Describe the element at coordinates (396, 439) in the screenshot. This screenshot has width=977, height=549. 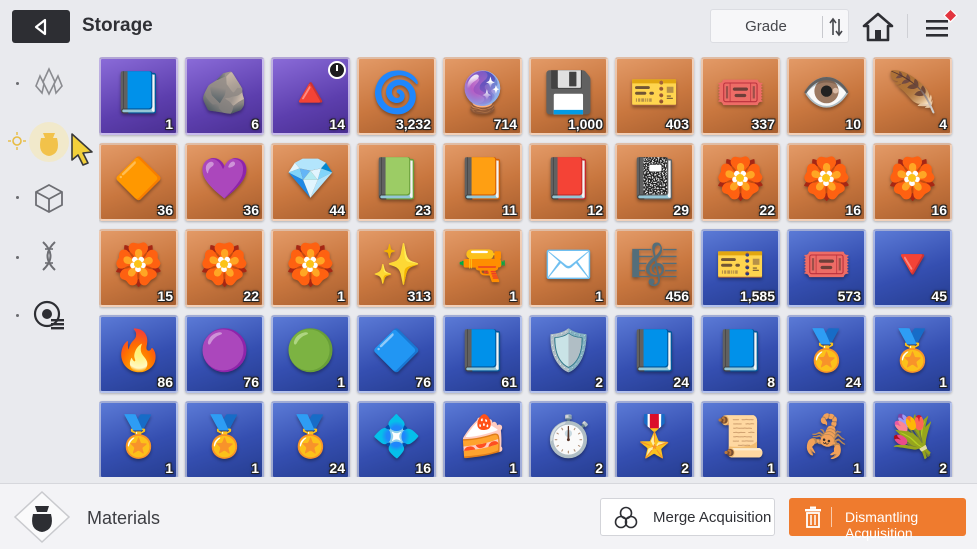
I see `item-slot: 💠 16` at that location.